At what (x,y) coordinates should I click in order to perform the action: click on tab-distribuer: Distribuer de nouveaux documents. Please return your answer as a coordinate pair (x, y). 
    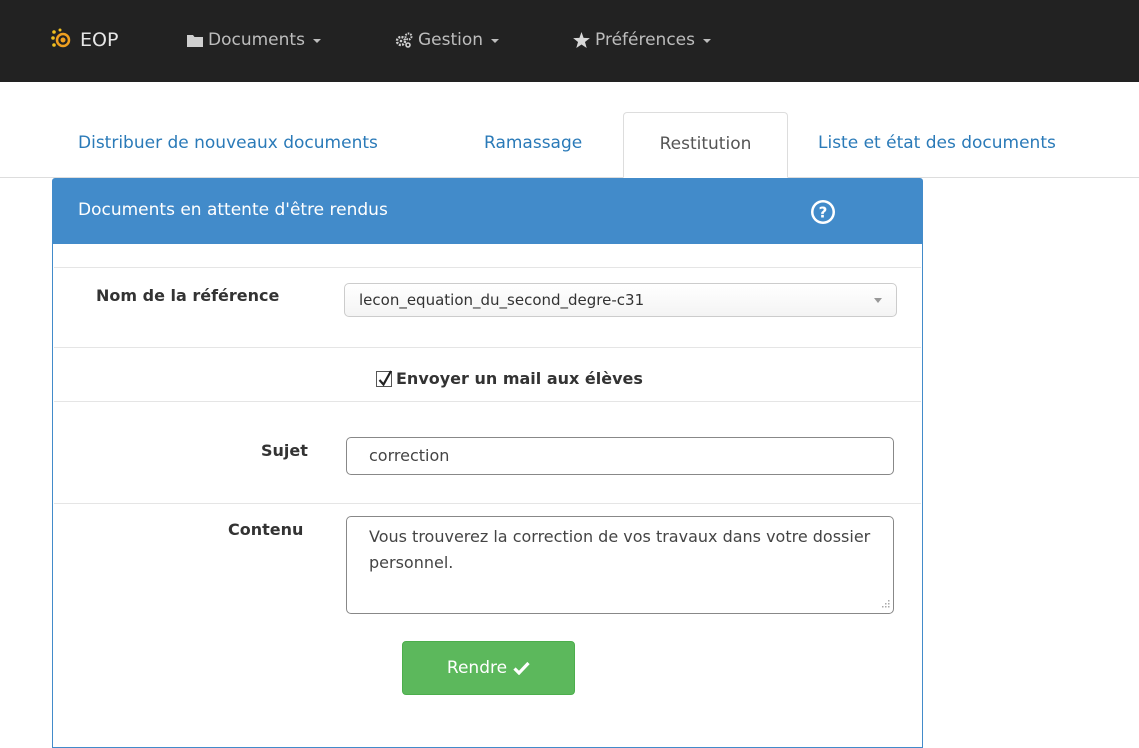
    Looking at the image, I should click on (228, 145).